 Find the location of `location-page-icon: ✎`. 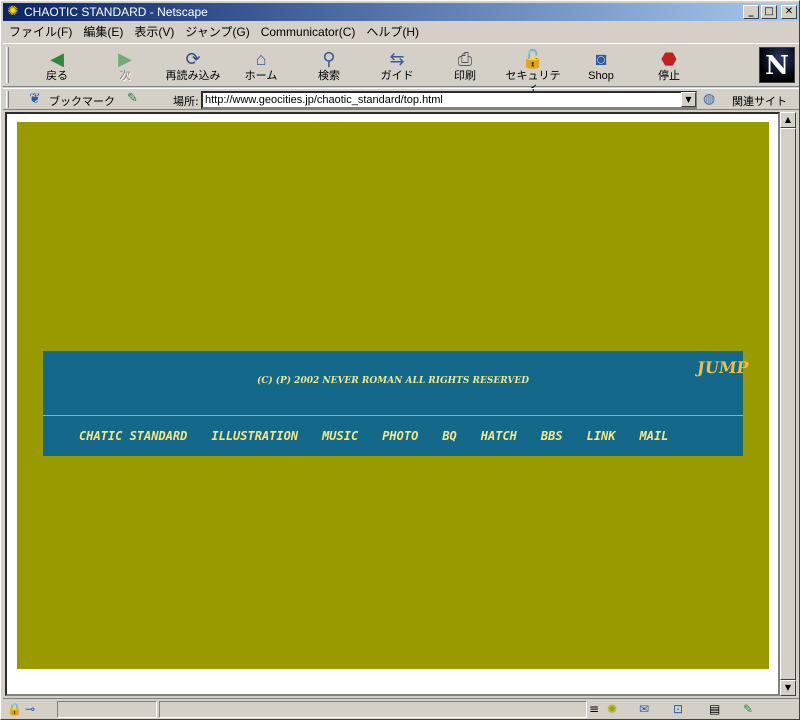

location-page-icon: ✎ is located at coordinates (132, 98).